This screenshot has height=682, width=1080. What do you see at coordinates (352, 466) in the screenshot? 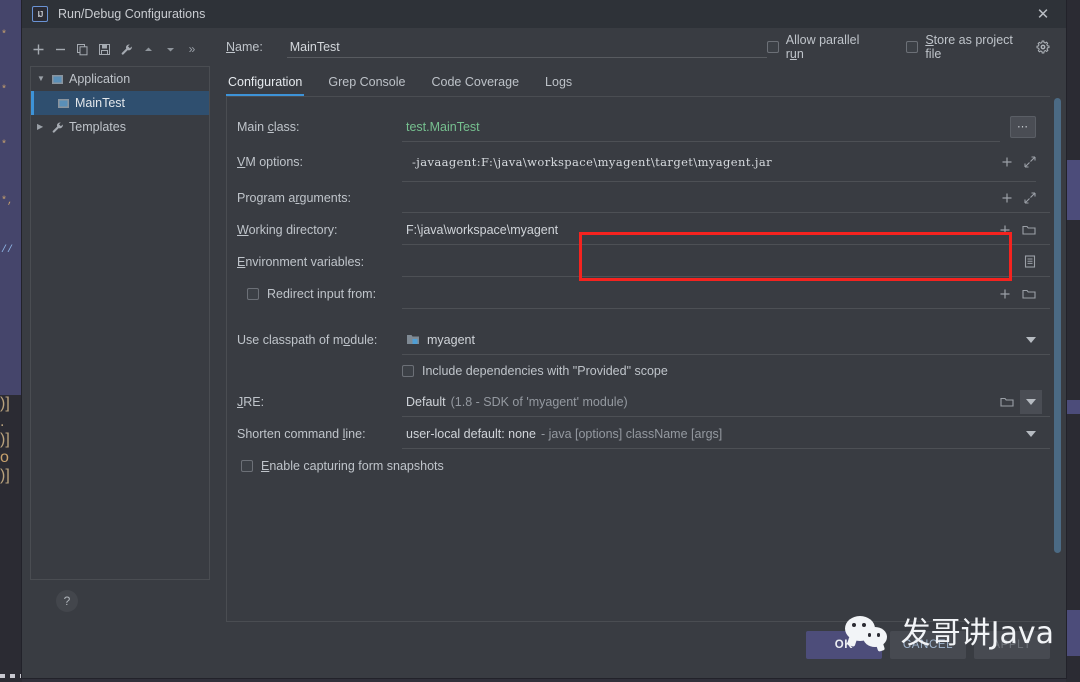
I see `enable-form-snapshots-label: Enable capturing form snapshots` at bounding box center [352, 466].